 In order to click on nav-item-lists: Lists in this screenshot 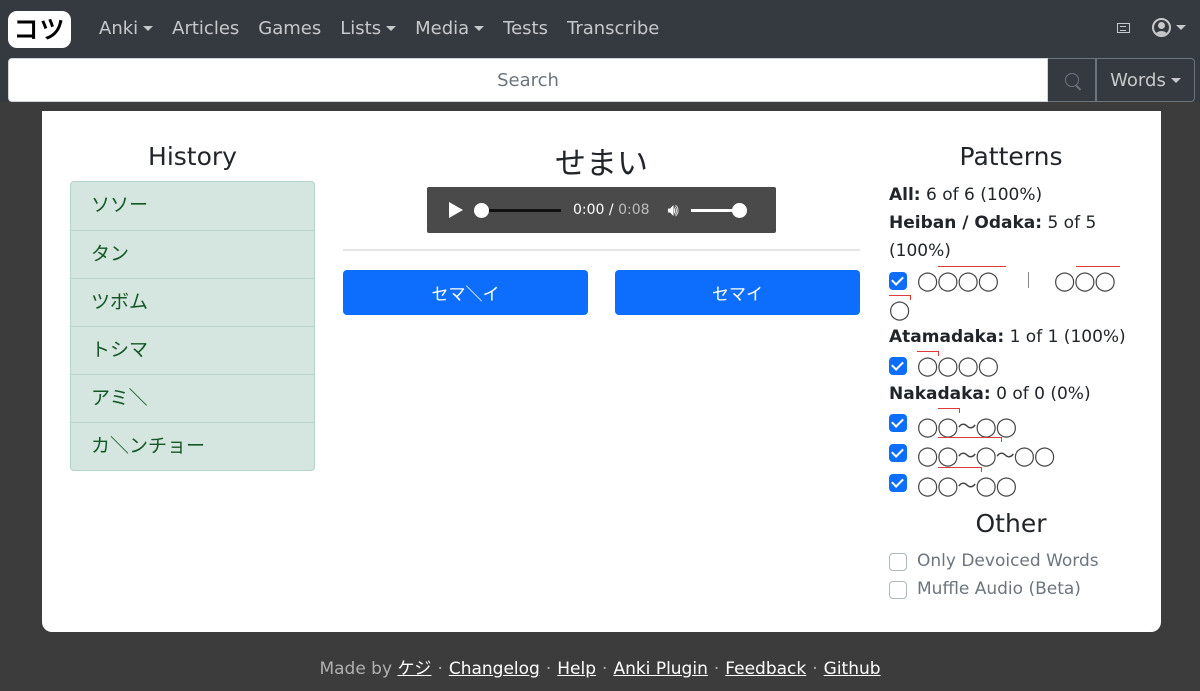, I will do `click(368, 28)`.